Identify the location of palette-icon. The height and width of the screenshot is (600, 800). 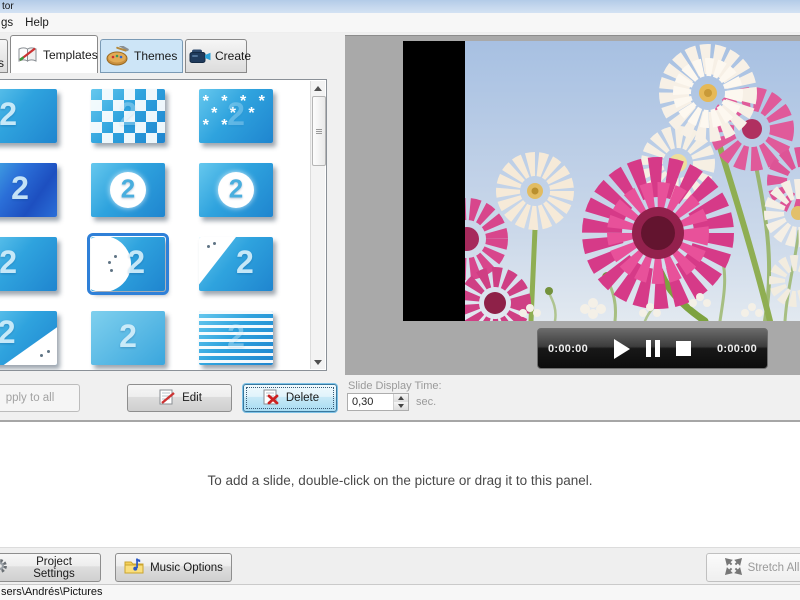
(118, 56).